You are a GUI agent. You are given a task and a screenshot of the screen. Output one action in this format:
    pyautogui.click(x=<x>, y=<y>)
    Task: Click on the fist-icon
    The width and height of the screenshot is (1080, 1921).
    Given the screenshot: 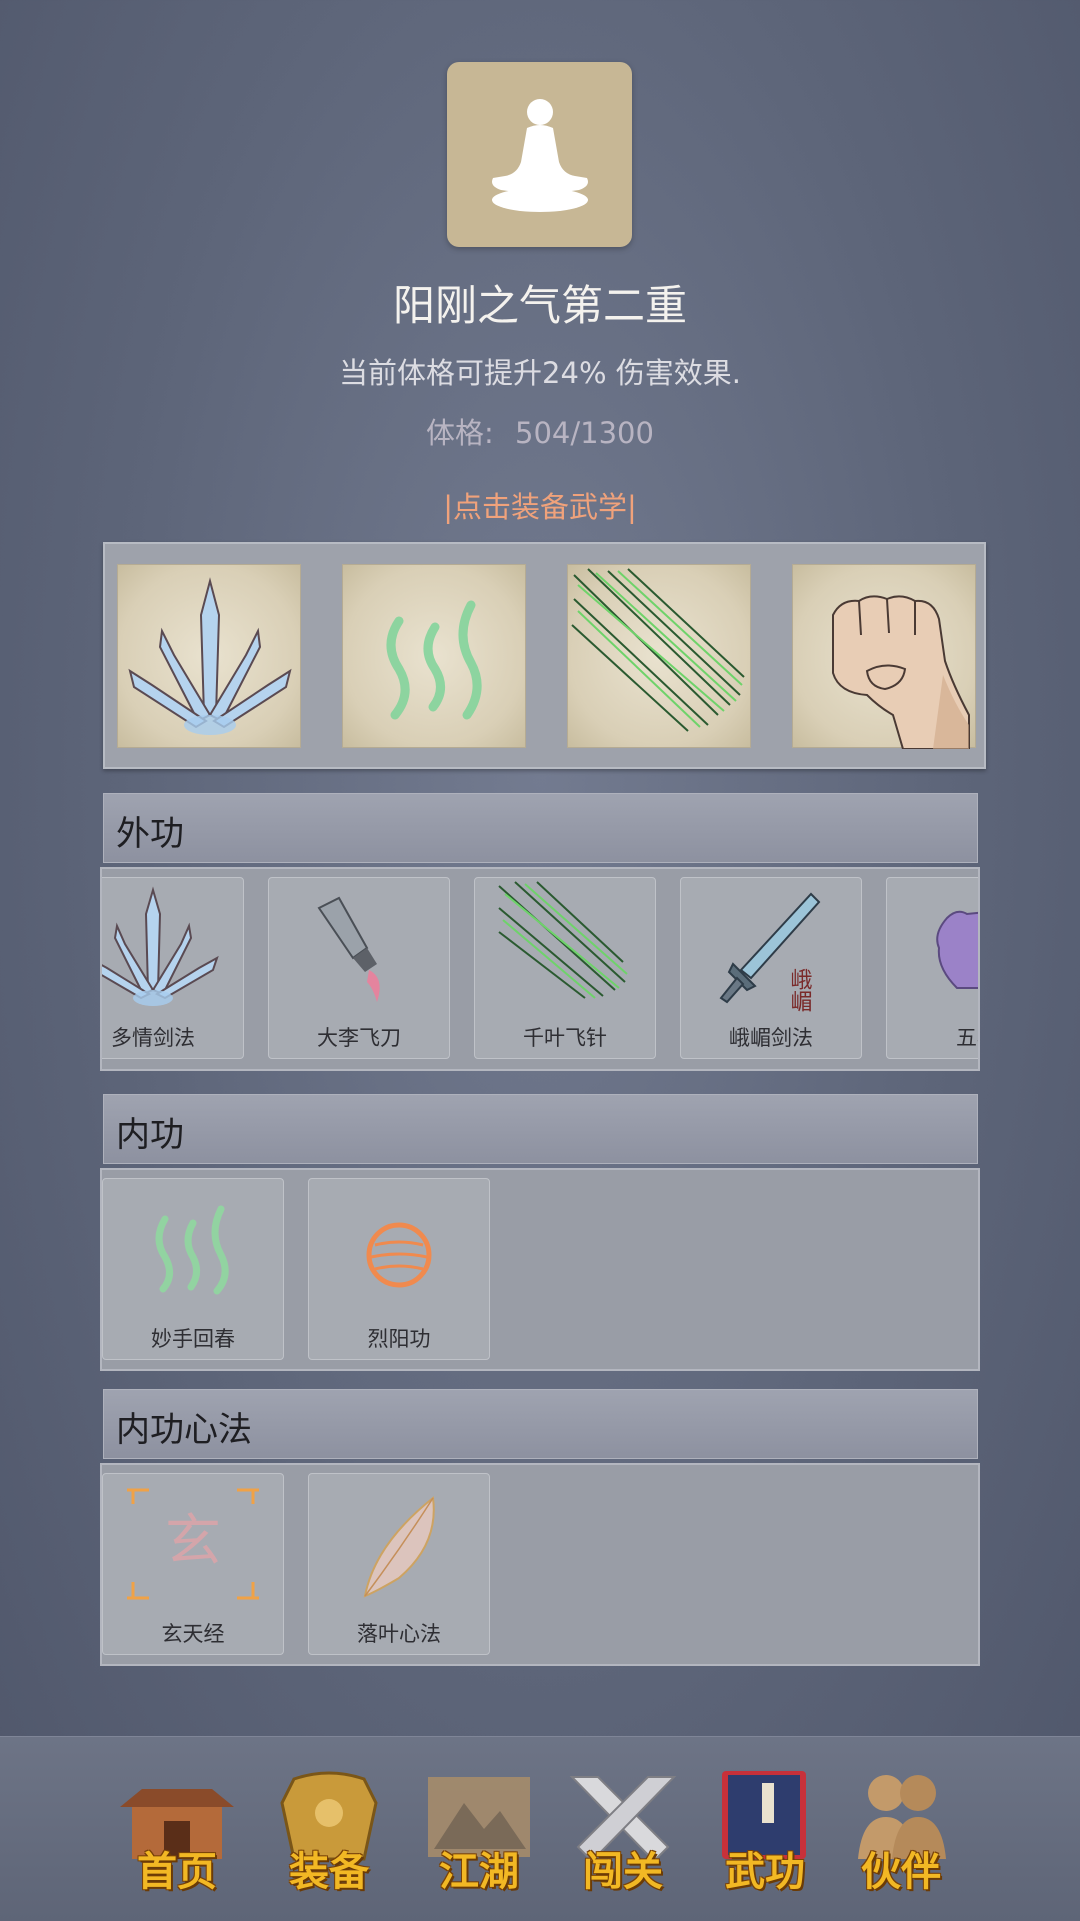 What is the action you would take?
    pyautogui.click(x=901, y=672)
    